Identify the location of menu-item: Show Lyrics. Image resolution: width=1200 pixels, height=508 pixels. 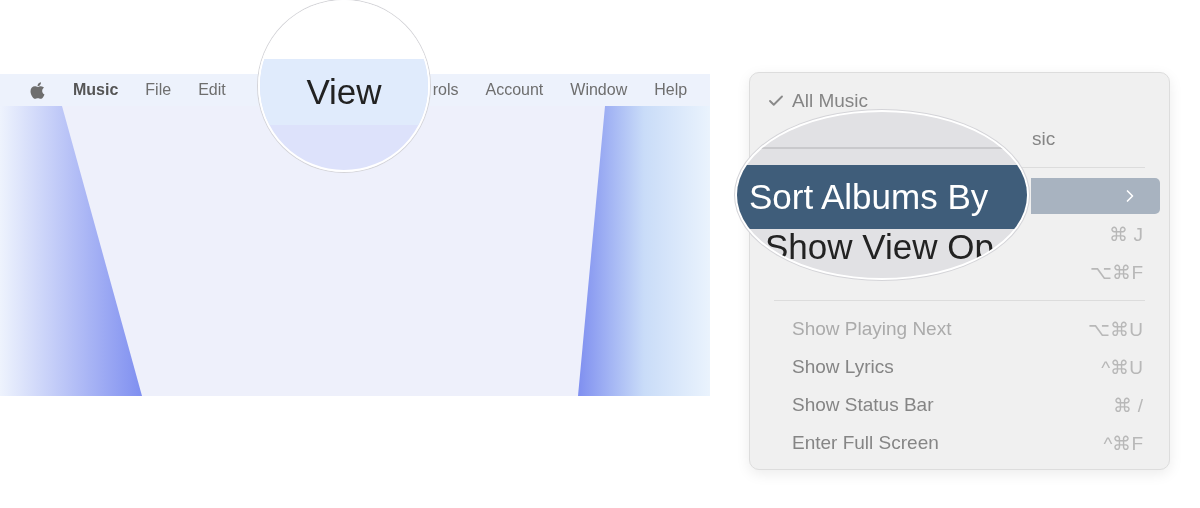
(843, 367).